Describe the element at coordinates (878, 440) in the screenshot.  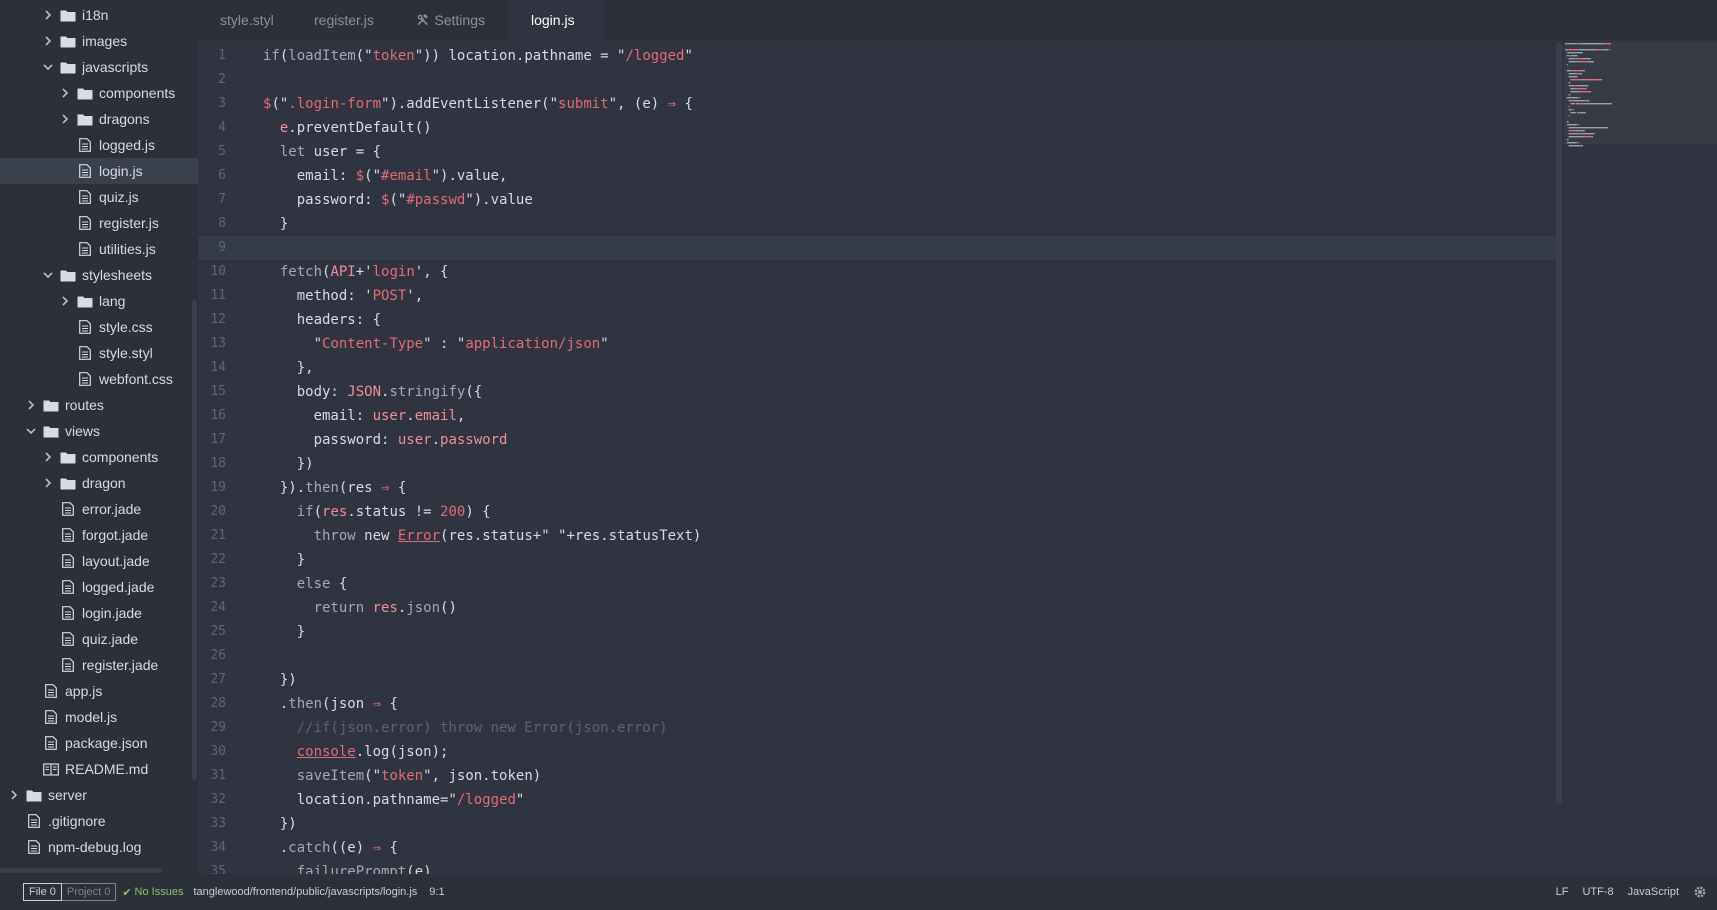
I see `code-line: 17 password: user.password` at that location.